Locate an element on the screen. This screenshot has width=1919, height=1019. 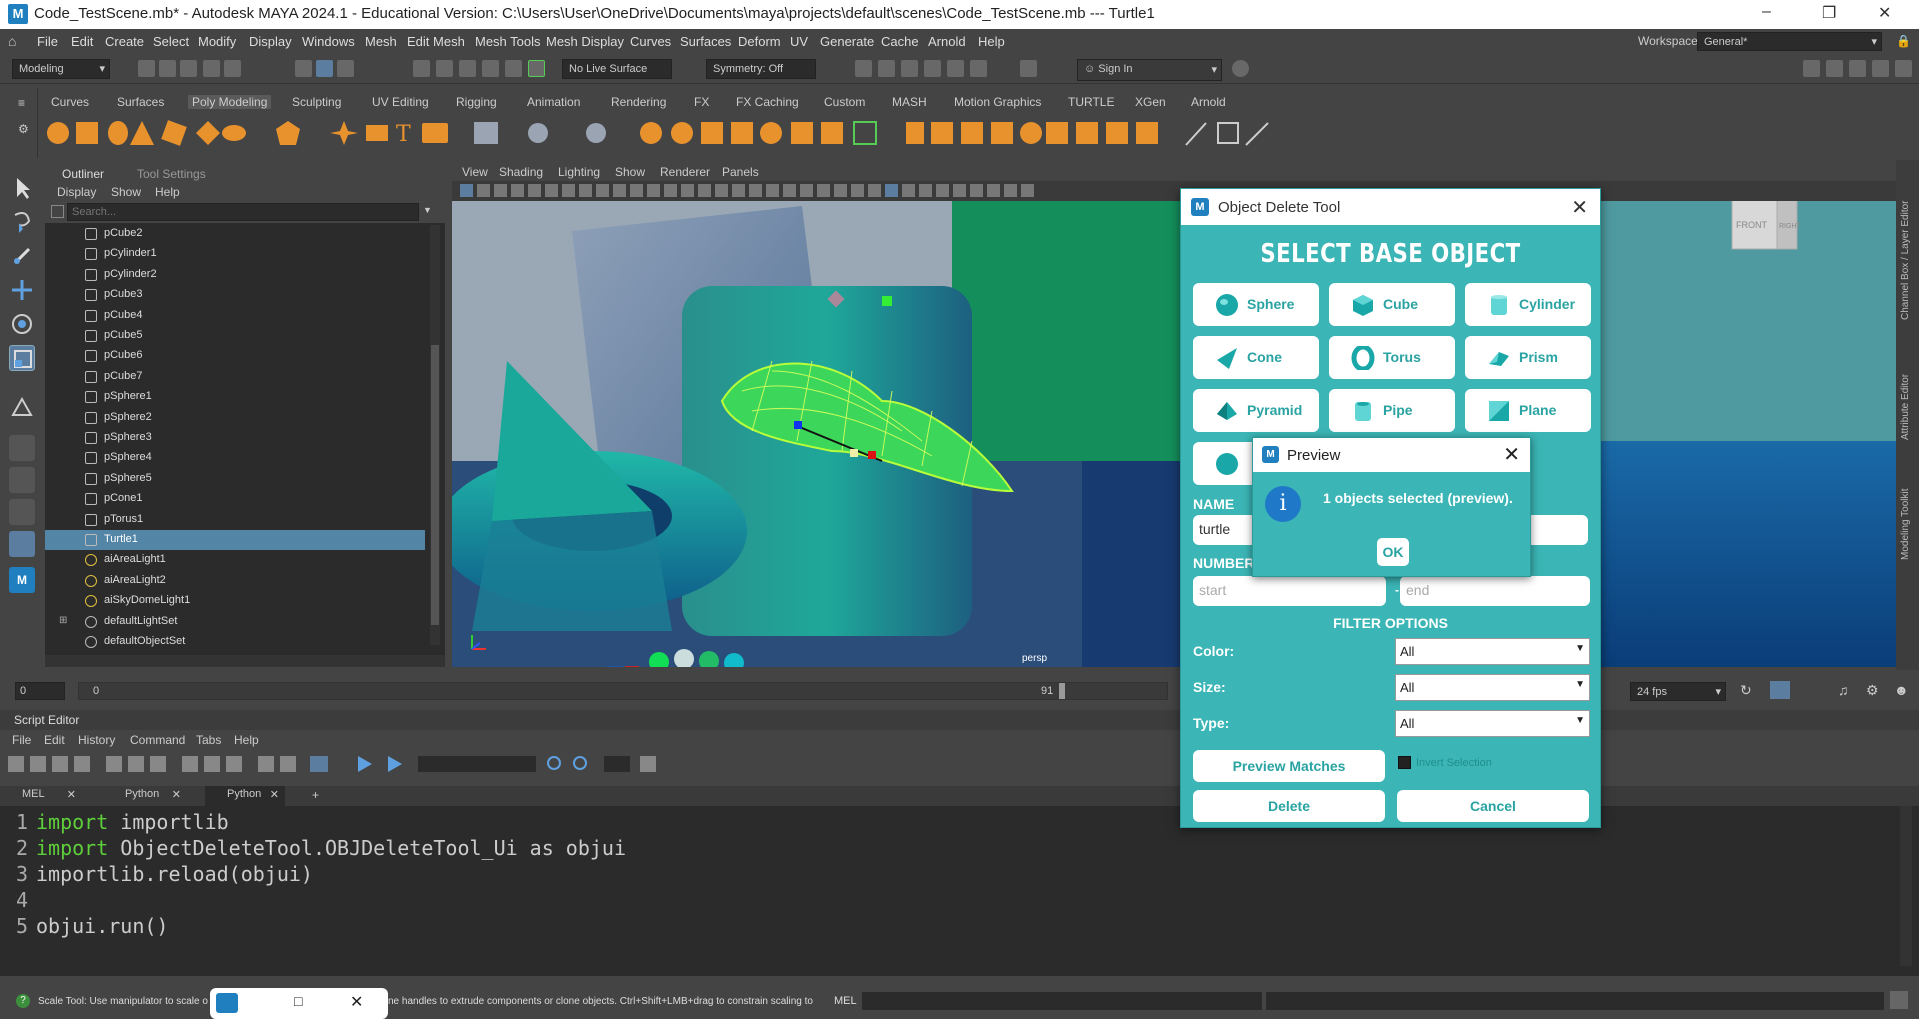
taskbar-preview: □ ✕ is located at coordinates (299, 1003).